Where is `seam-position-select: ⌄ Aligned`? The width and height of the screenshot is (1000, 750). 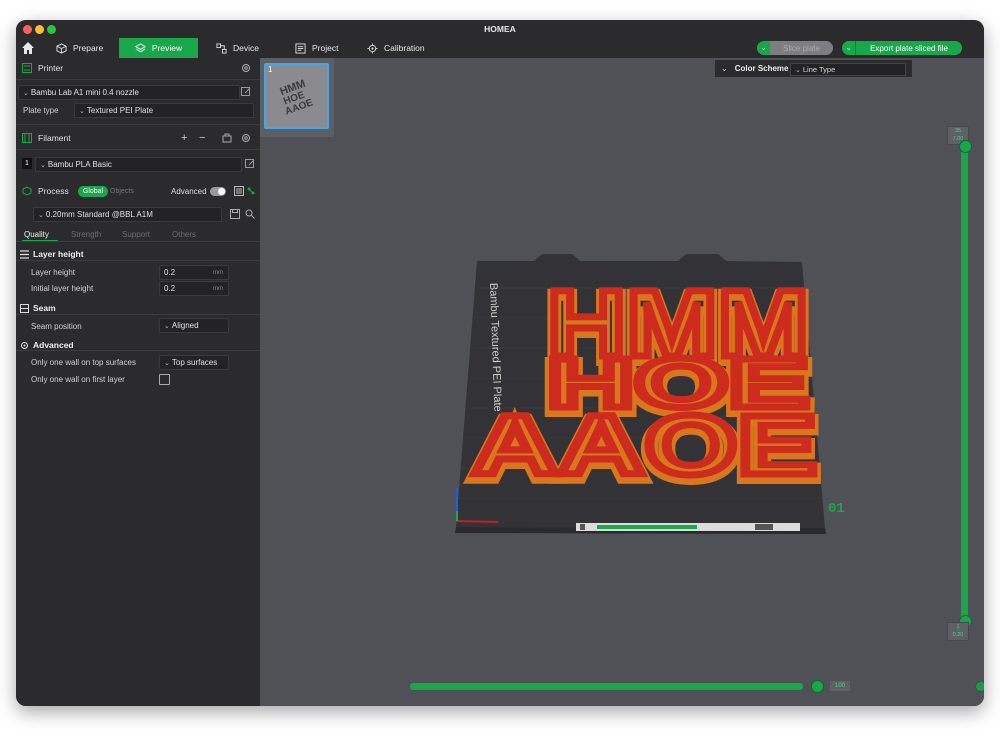 seam-position-select: ⌄ Aligned is located at coordinates (194, 325).